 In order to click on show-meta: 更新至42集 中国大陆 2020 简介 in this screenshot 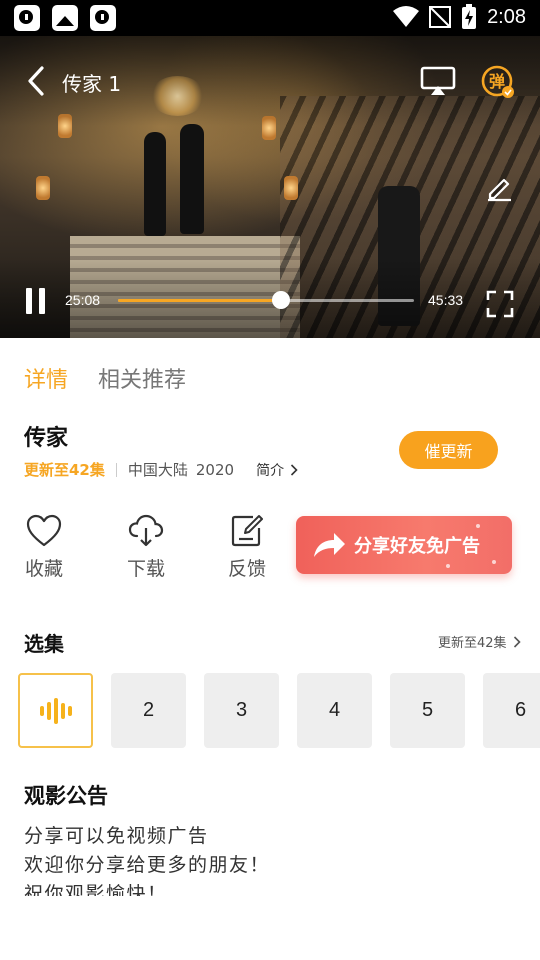, I will do `click(161, 469)`.